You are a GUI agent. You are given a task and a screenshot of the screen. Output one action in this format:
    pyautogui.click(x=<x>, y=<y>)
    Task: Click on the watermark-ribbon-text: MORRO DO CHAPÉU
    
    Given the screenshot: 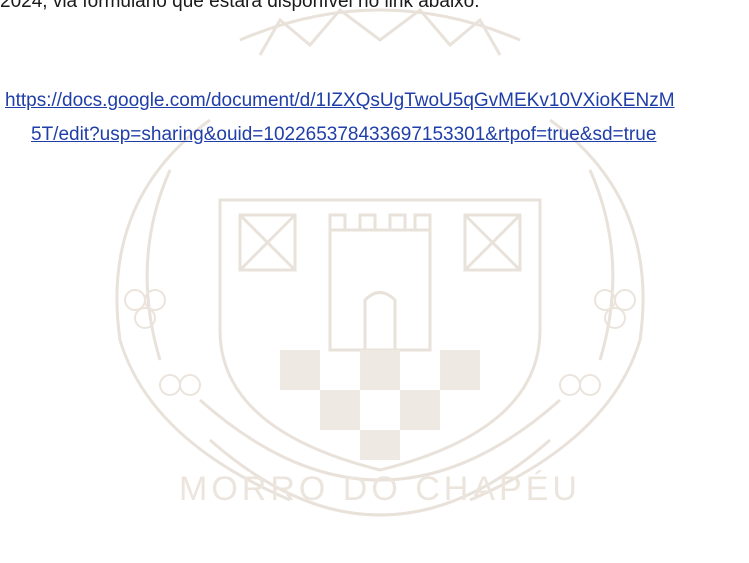 What is the action you would take?
    pyautogui.click(x=380, y=489)
    